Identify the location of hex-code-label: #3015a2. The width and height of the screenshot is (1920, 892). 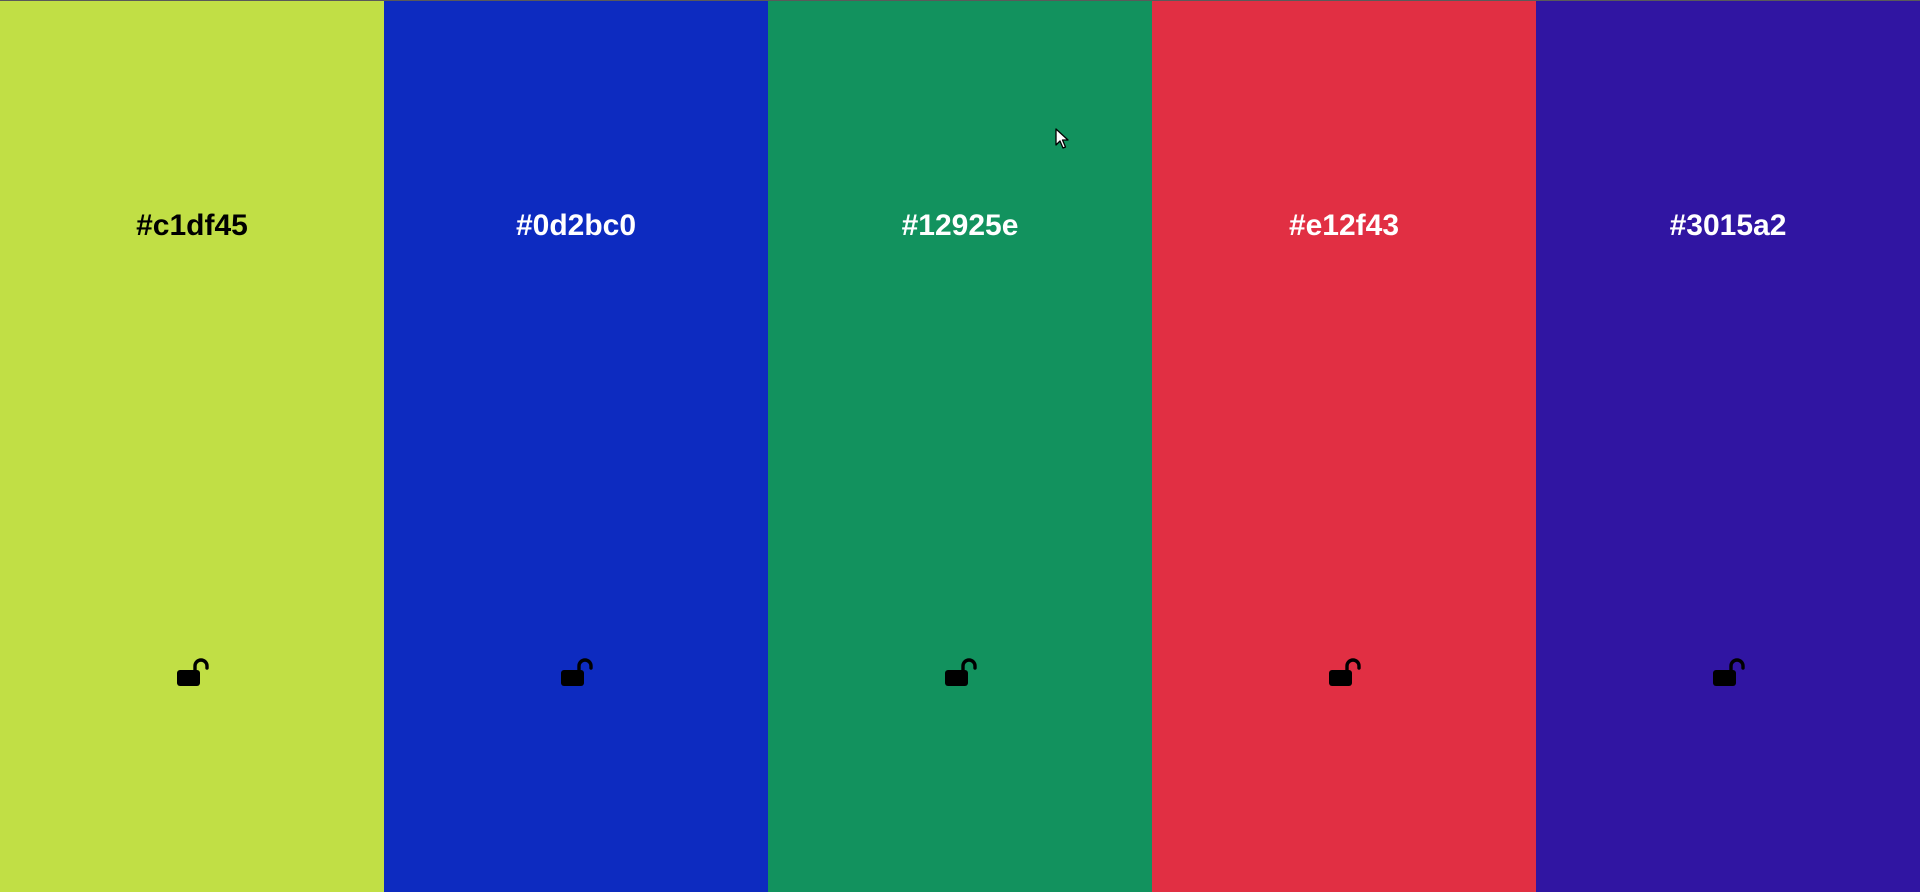
(1728, 226).